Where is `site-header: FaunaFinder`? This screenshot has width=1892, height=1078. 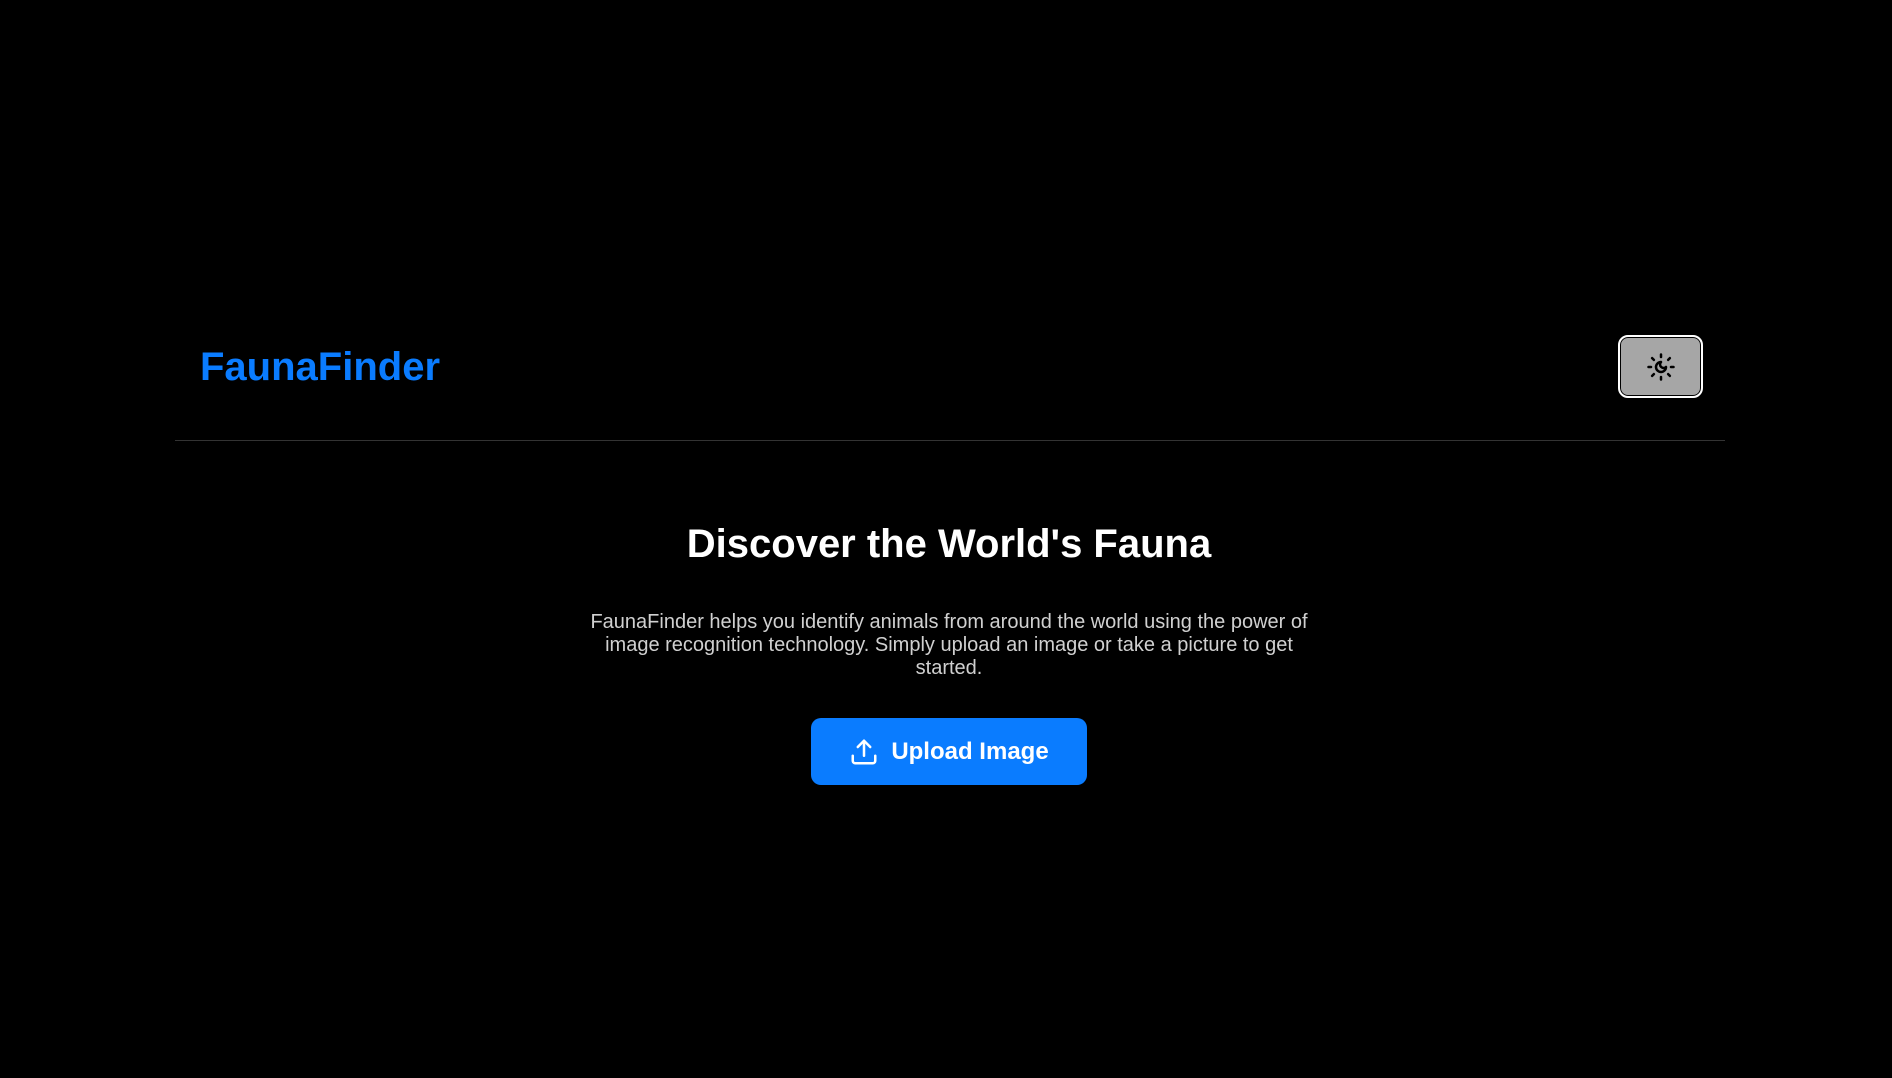
site-header: FaunaFinder is located at coordinates (950, 386).